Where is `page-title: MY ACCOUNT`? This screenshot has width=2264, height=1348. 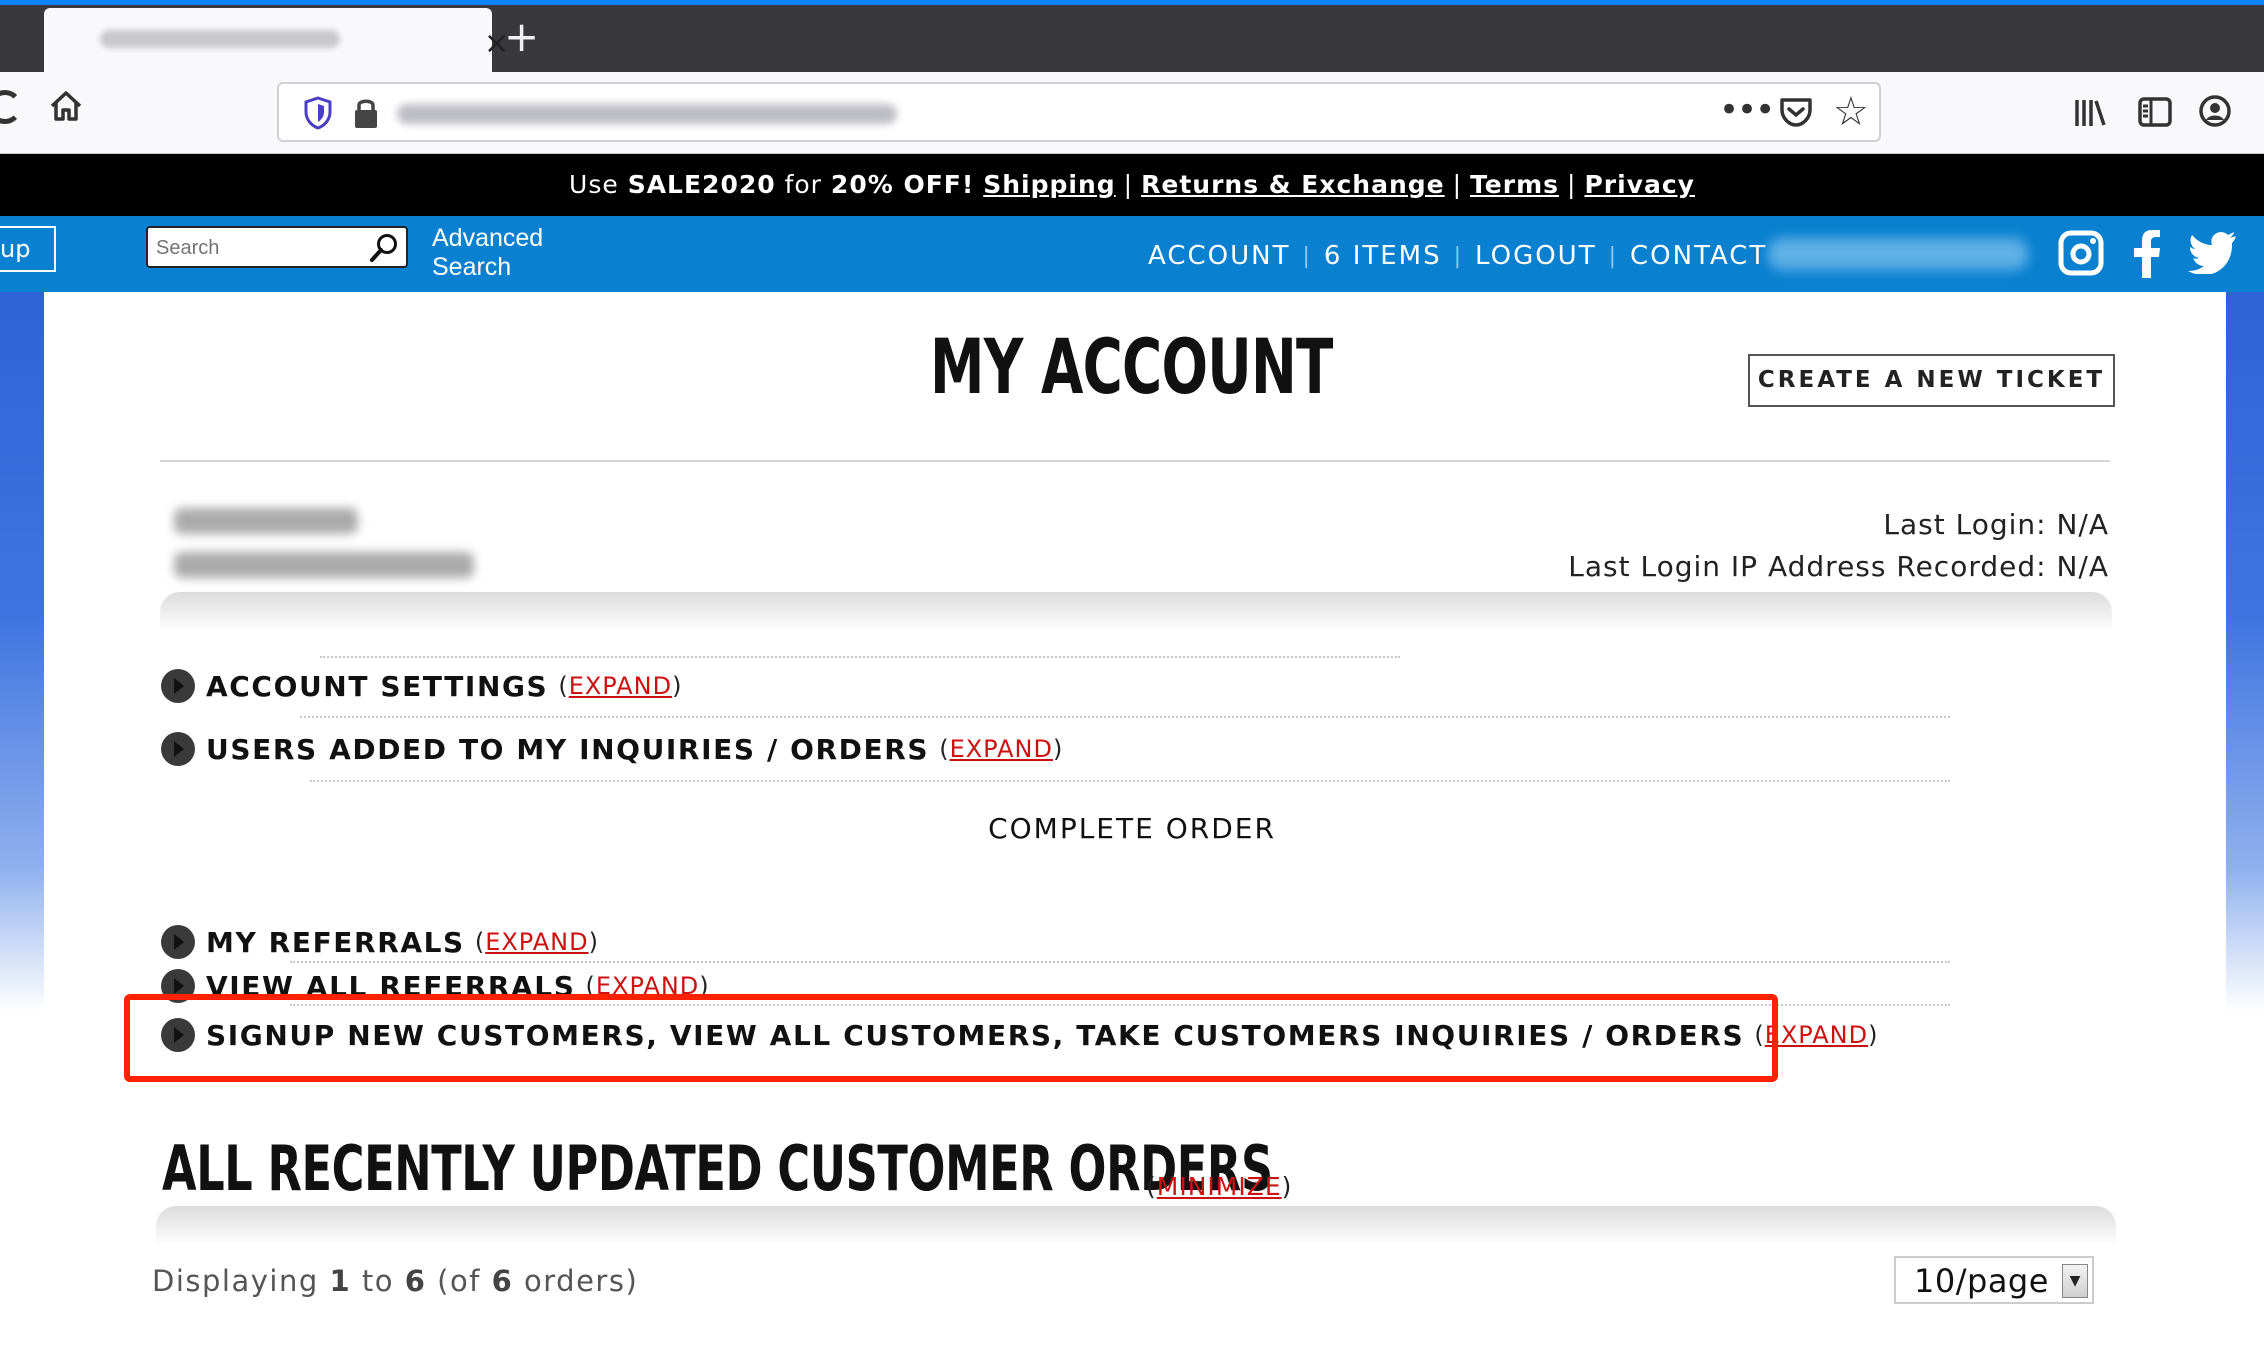 page-title: MY ACCOUNT is located at coordinates (1131, 366).